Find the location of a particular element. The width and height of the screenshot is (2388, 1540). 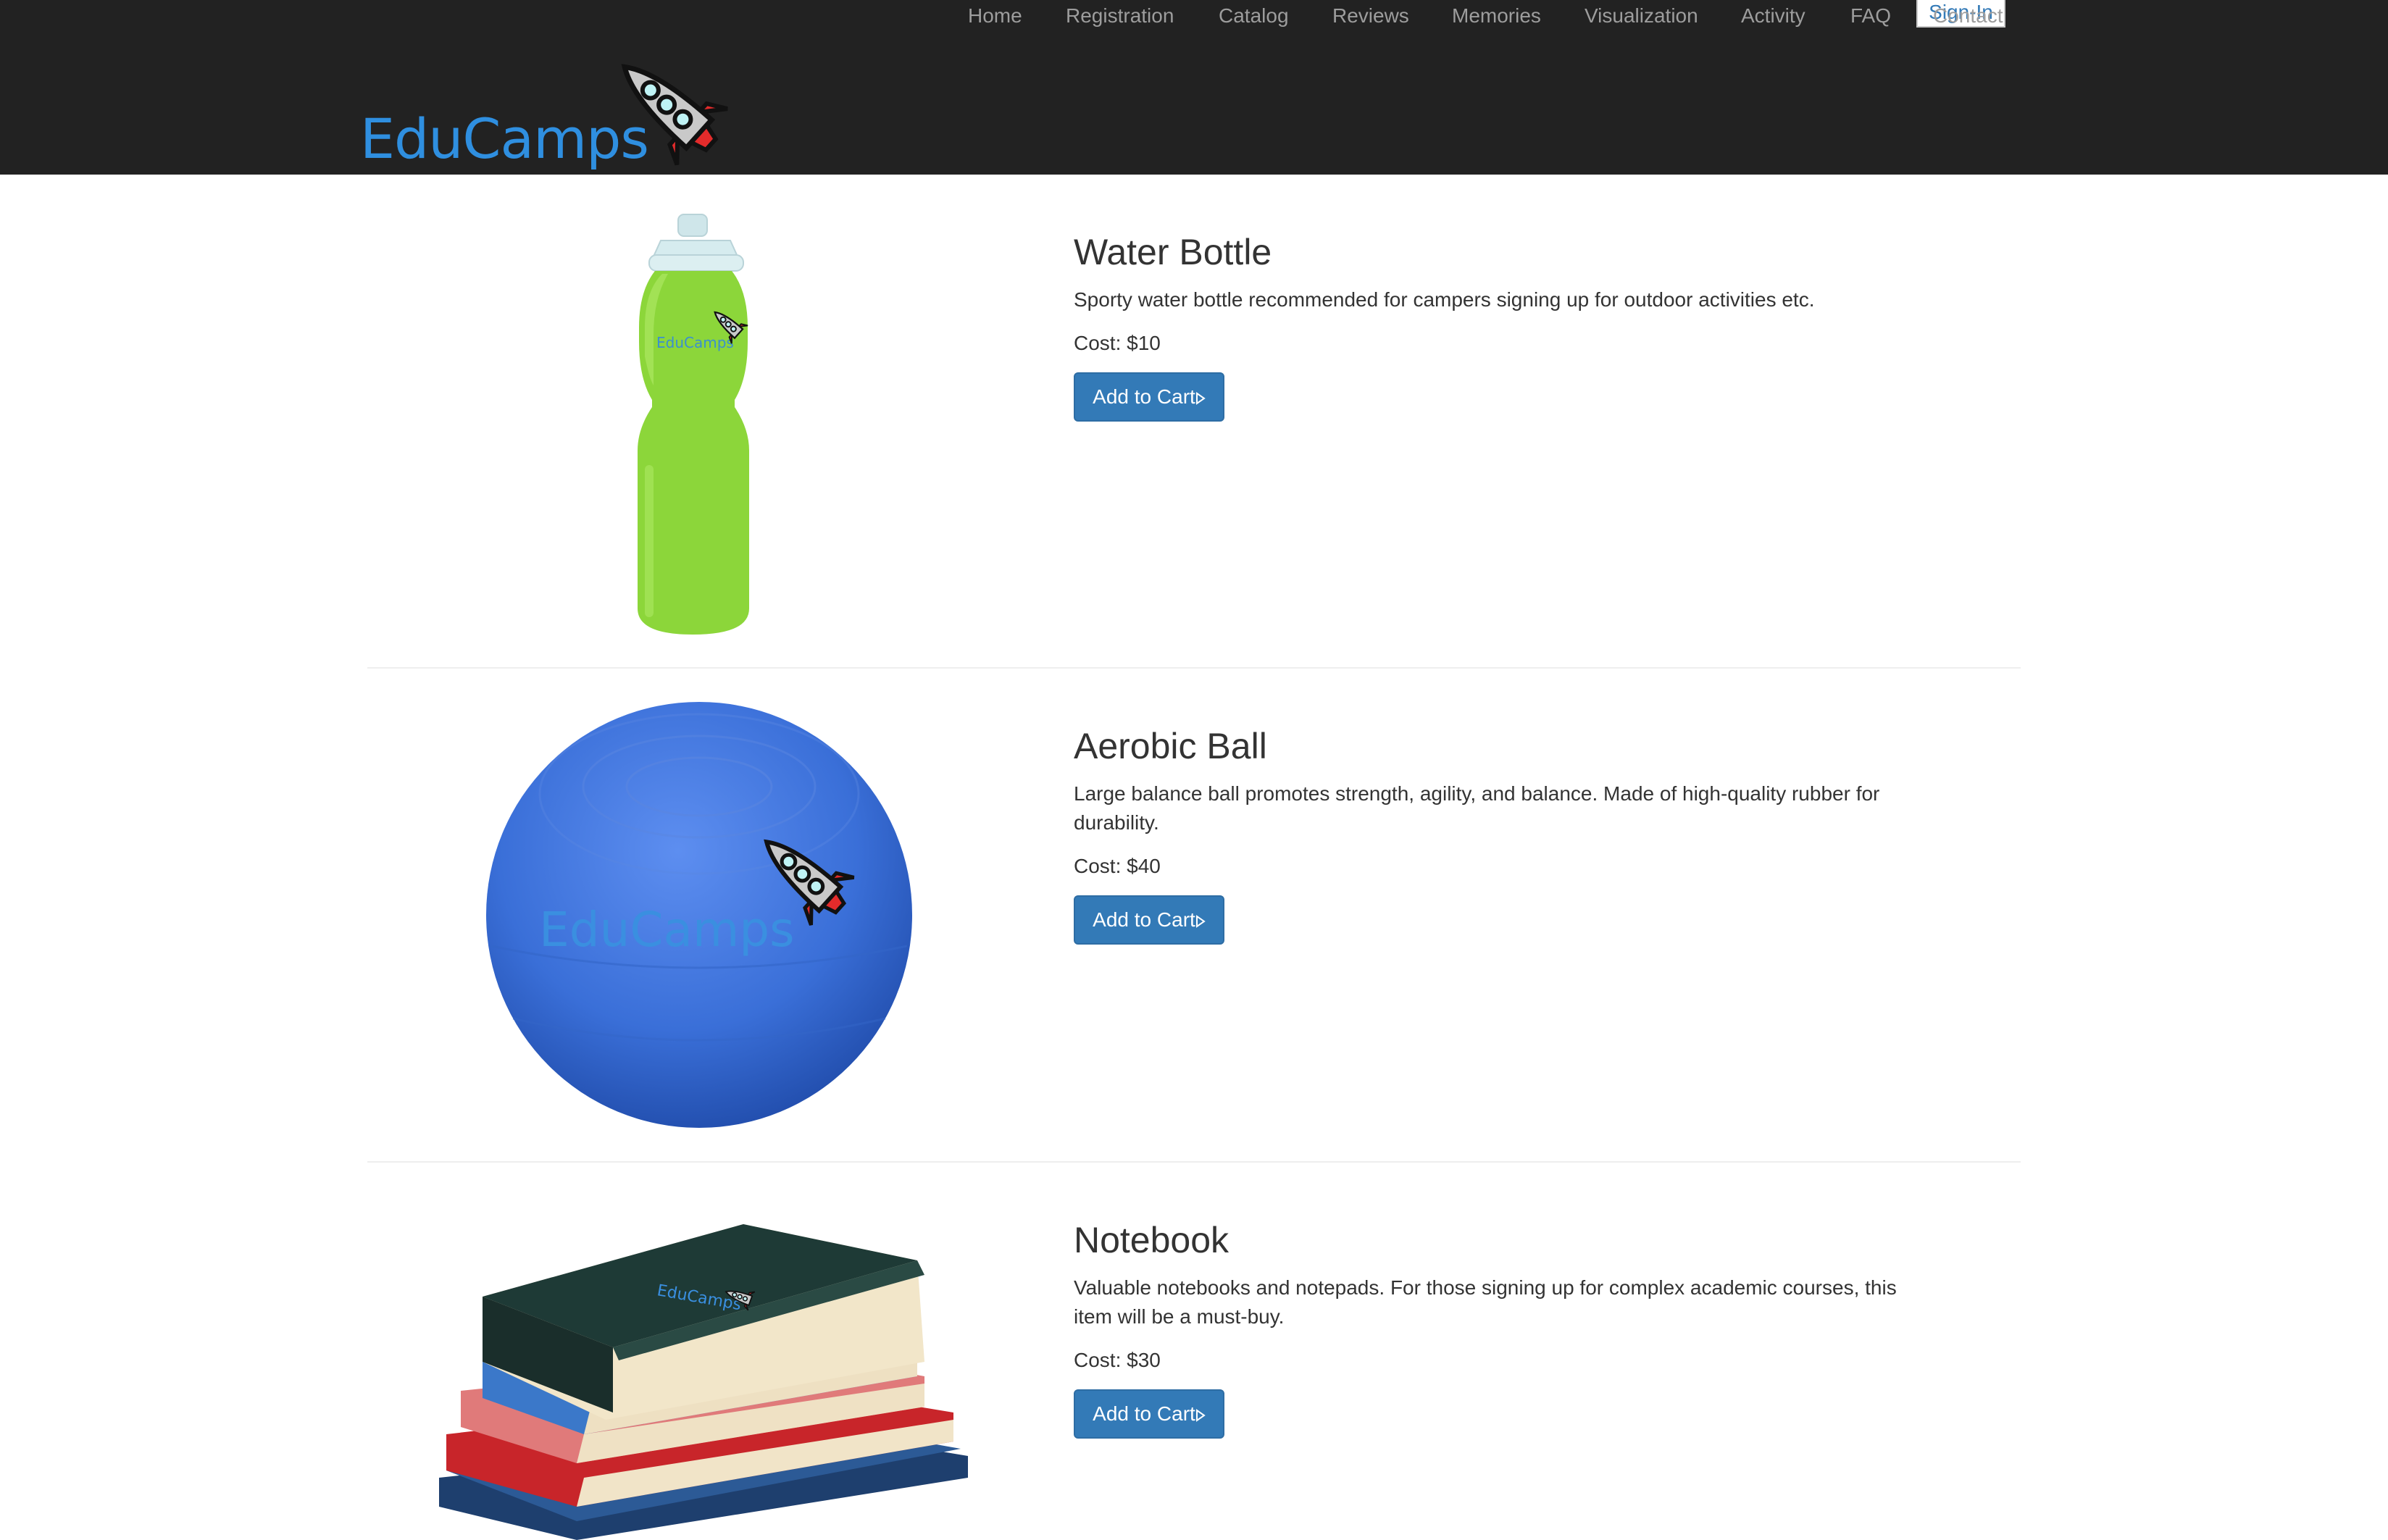

nav-activity: Activity is located at coordinates (1773, 16).